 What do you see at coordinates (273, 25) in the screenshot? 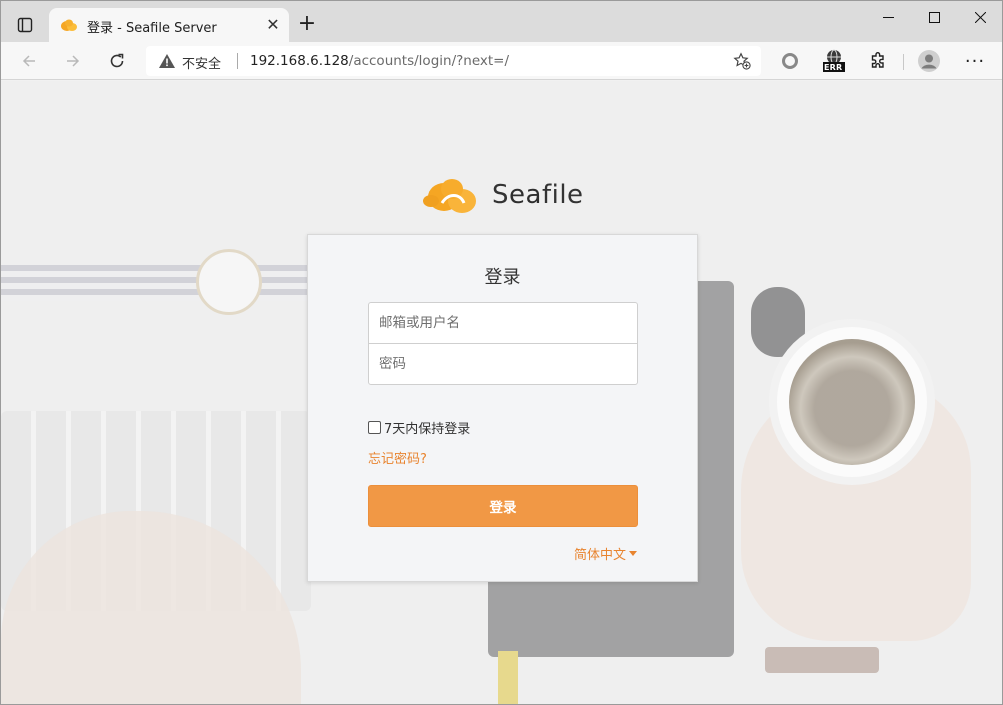
I see `tab-close-icon: ✕` at bounding box center [273, 25].